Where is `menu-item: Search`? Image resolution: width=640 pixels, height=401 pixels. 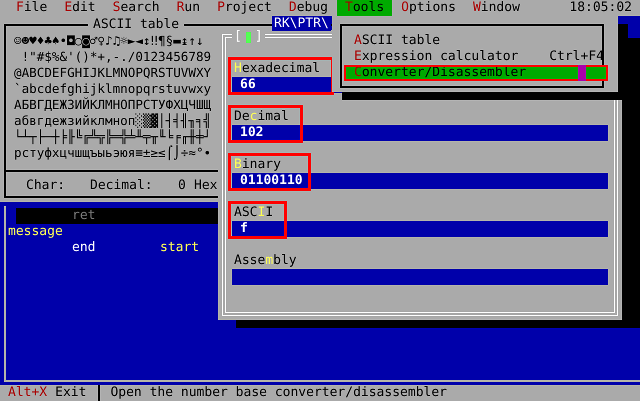
menu-item: Search is located at coordinates (136, 8).